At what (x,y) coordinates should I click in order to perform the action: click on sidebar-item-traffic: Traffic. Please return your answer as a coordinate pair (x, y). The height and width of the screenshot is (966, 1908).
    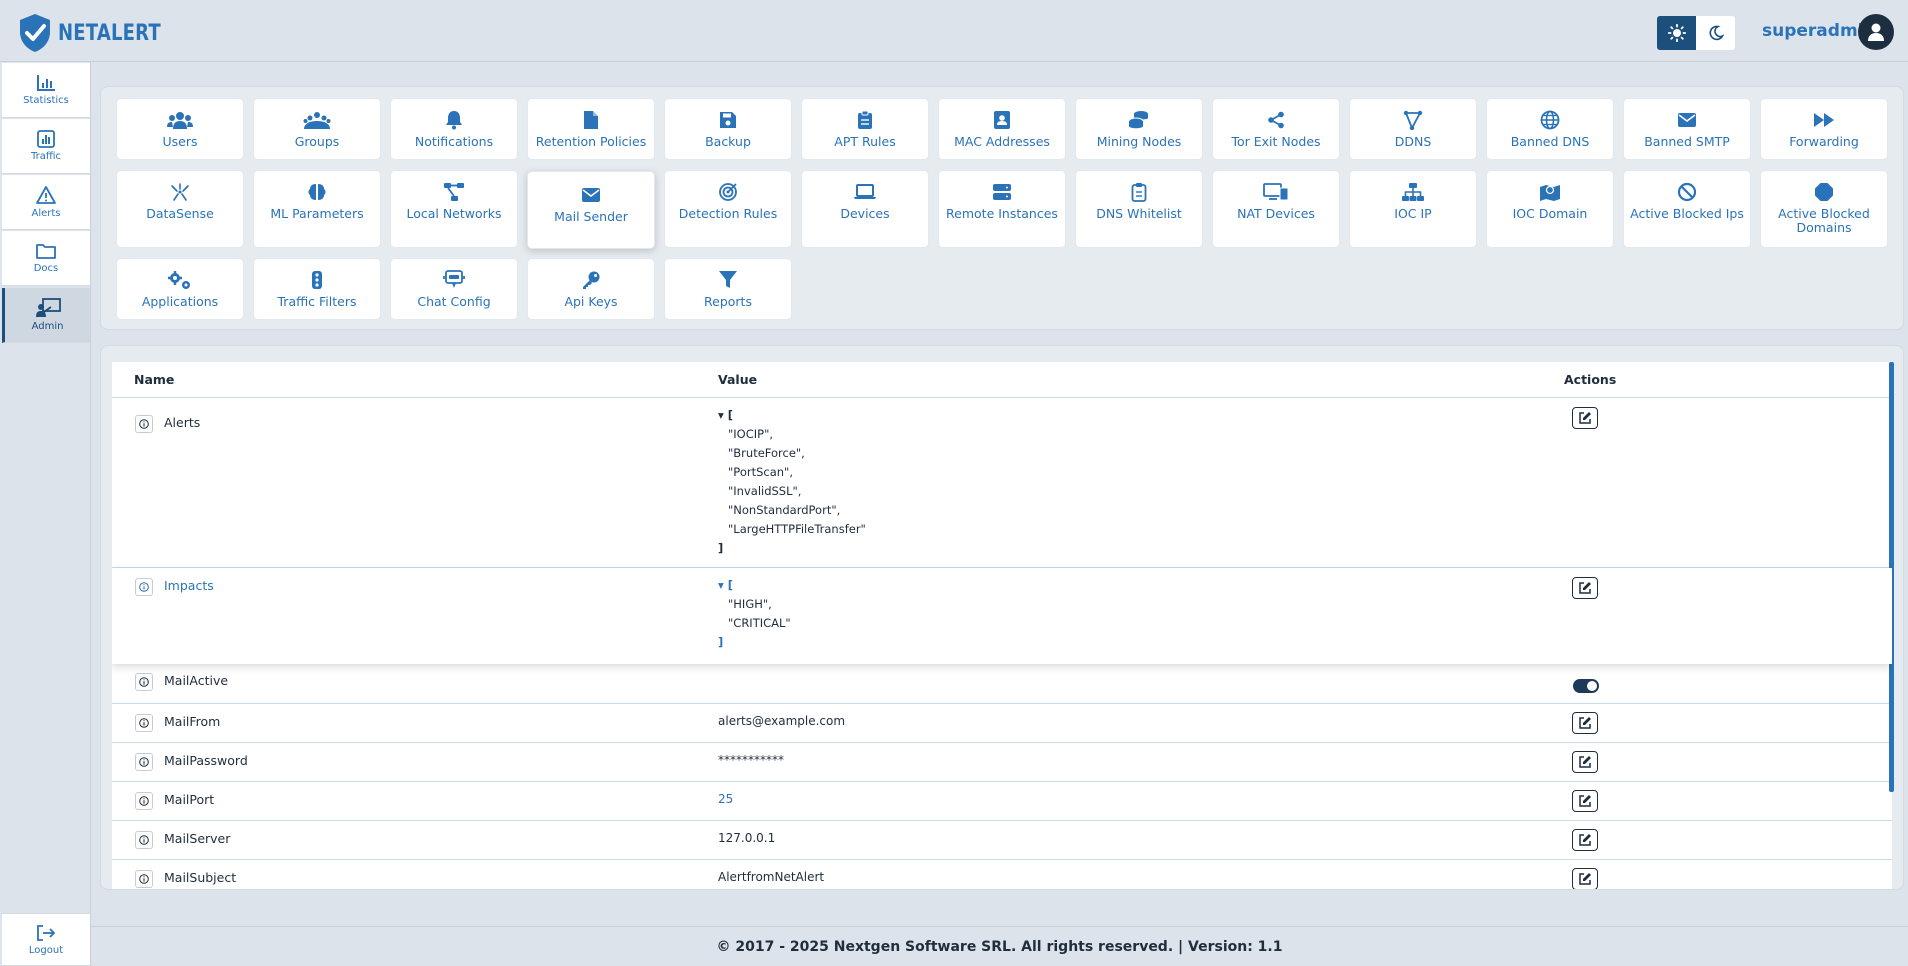
    Looking at the image, I should click on (46, 146).